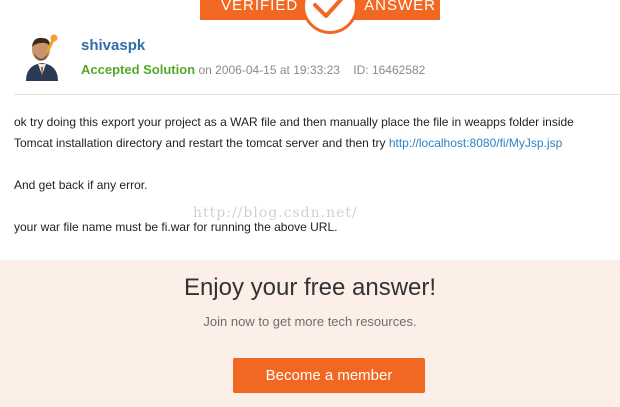 This screenshot has width=620, height=407. I want to click on verified-answer-banner: VERIFIED ANSWER, so click(320, 17).